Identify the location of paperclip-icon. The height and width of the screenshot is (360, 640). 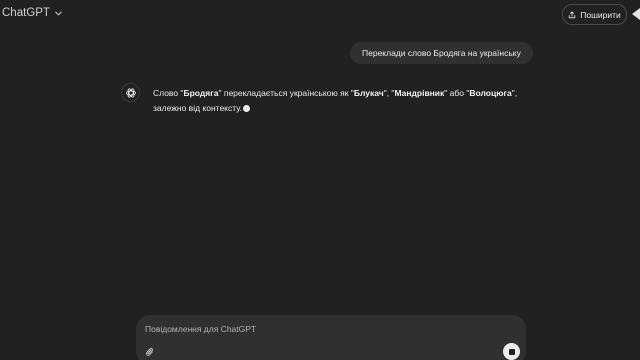
(149, 351).